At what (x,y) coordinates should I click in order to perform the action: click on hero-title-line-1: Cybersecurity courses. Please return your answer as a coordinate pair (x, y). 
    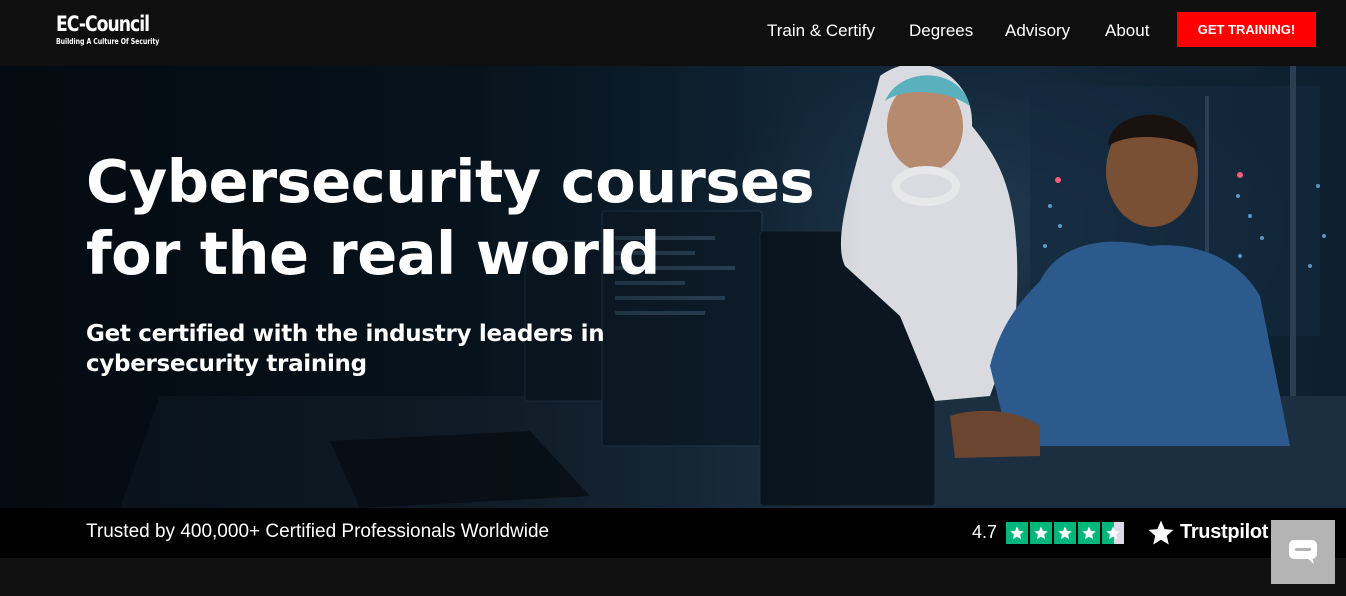
    Looking at the image, I should click on (450, 181).